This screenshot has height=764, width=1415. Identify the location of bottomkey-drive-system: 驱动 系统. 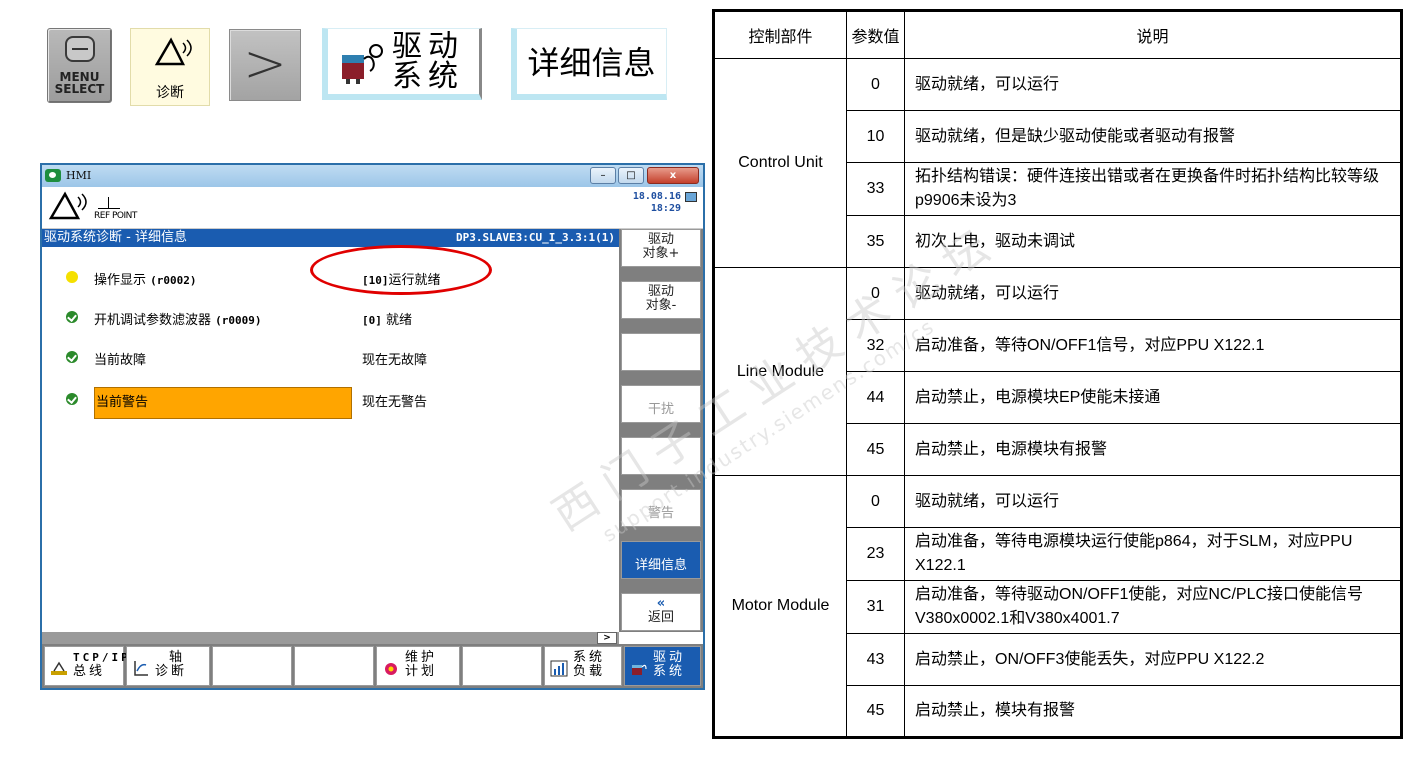
(662, 666).